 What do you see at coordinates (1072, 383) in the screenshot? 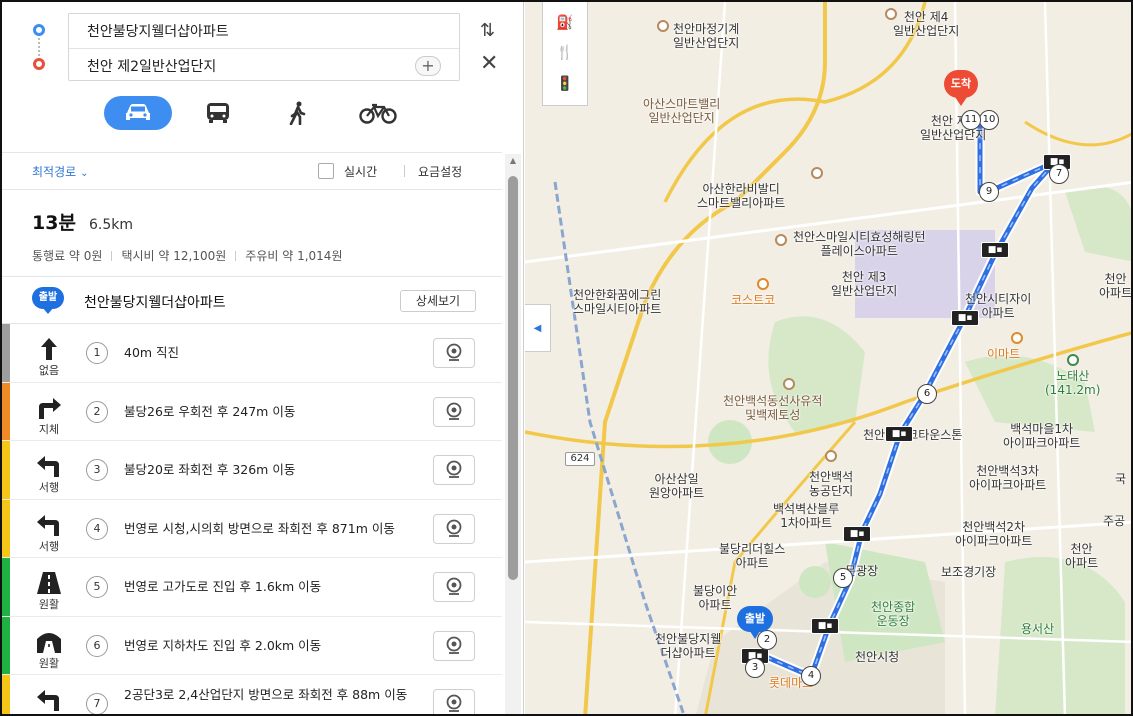
I see `map-label: 노태산 (141.2m)` at bounding box center [1072, 383].